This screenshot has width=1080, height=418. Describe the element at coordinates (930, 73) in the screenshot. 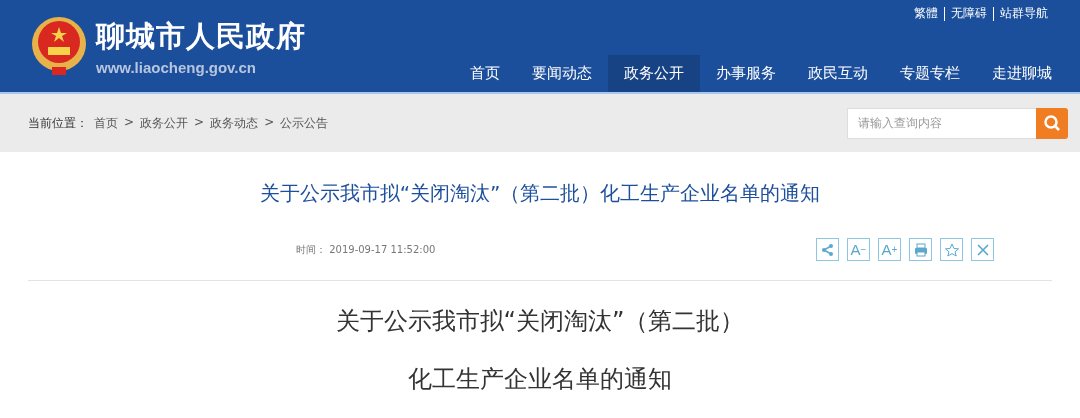

I see `nav-item: 专题专栏` at that location.